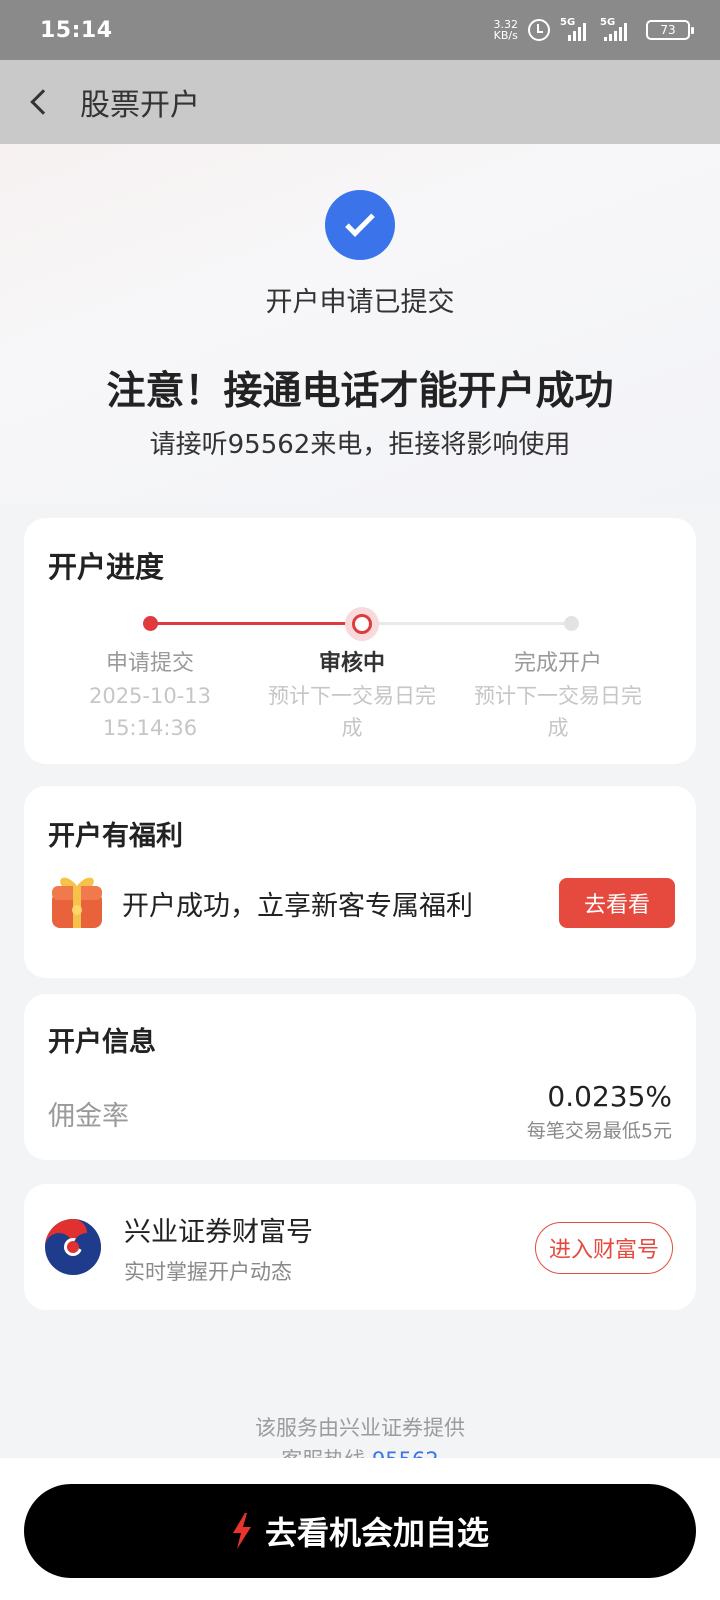 The height and width of the screenshot is (1600, 720). I want to click on step-submitted: 申请提交 2025-10-13 15:14:36, so click(150, 696).